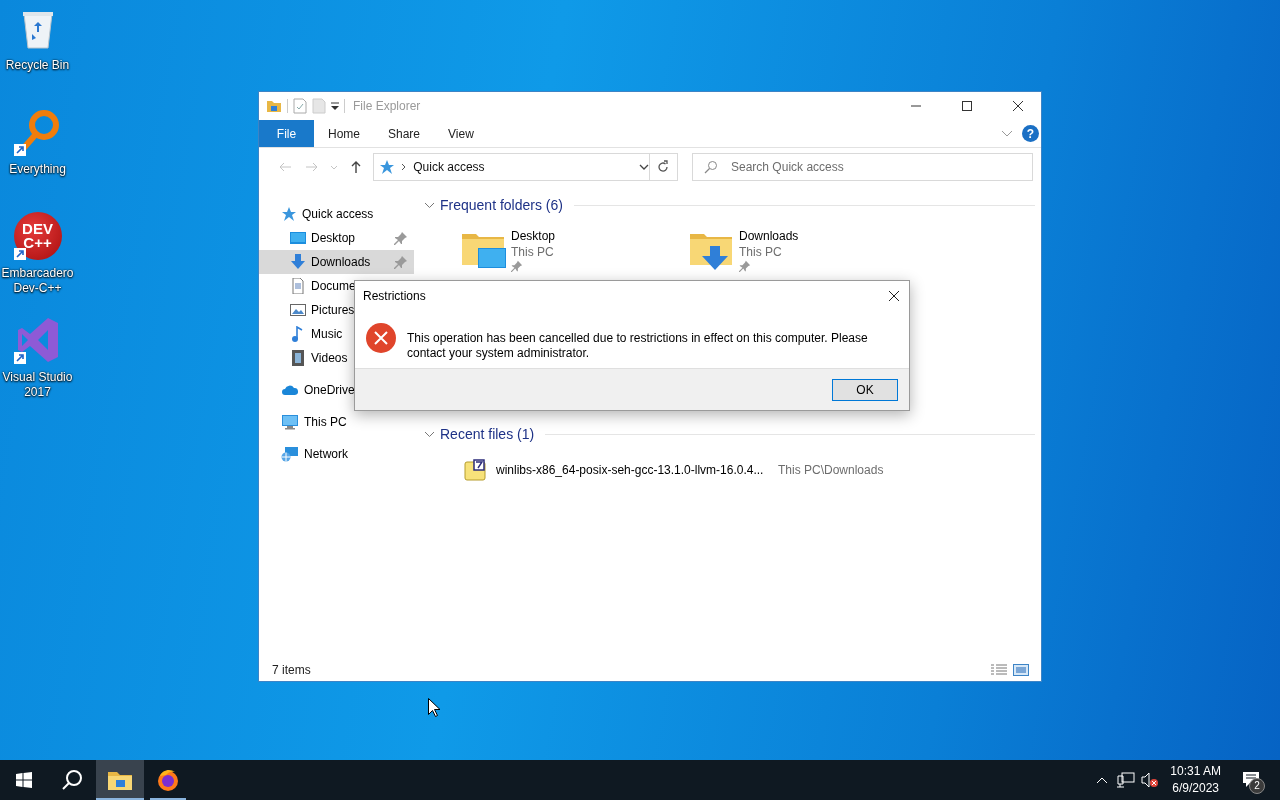 The width and height of the screenshot is (1280, 800). I want to click on windows-logo-icon, so click(24, 780).